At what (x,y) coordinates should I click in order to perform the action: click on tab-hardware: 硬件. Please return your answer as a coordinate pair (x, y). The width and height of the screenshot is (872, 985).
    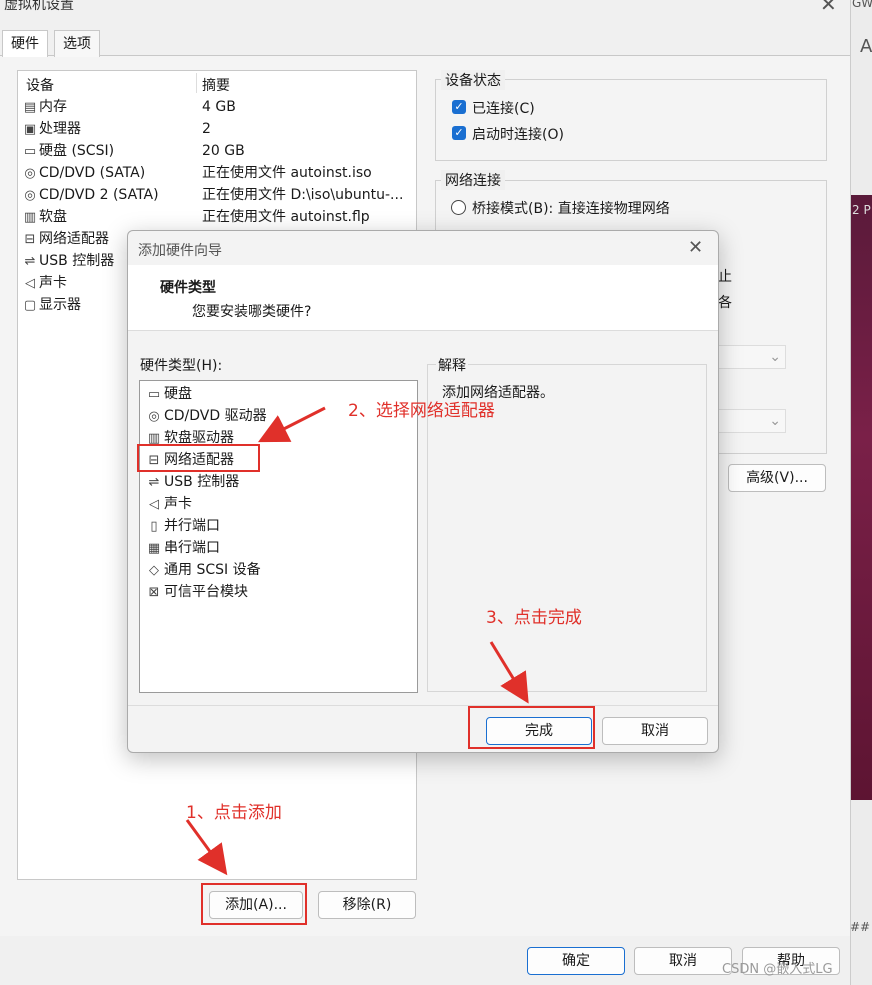
    Looking at the image, I should click on (25, 43).